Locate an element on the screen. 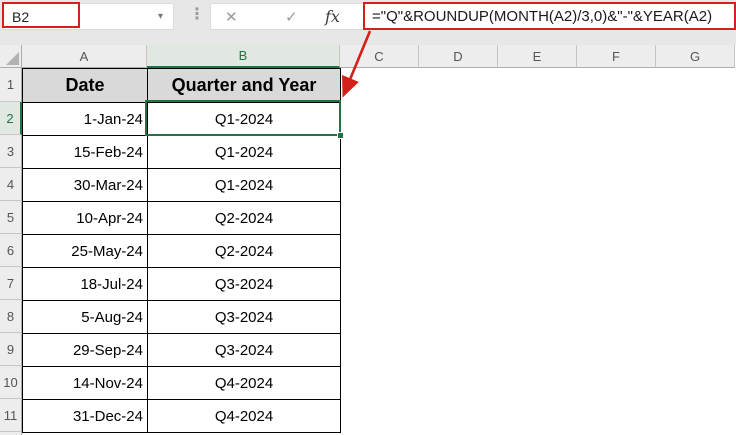  insert-function-icon: fx is located at coordinates (332, 16).